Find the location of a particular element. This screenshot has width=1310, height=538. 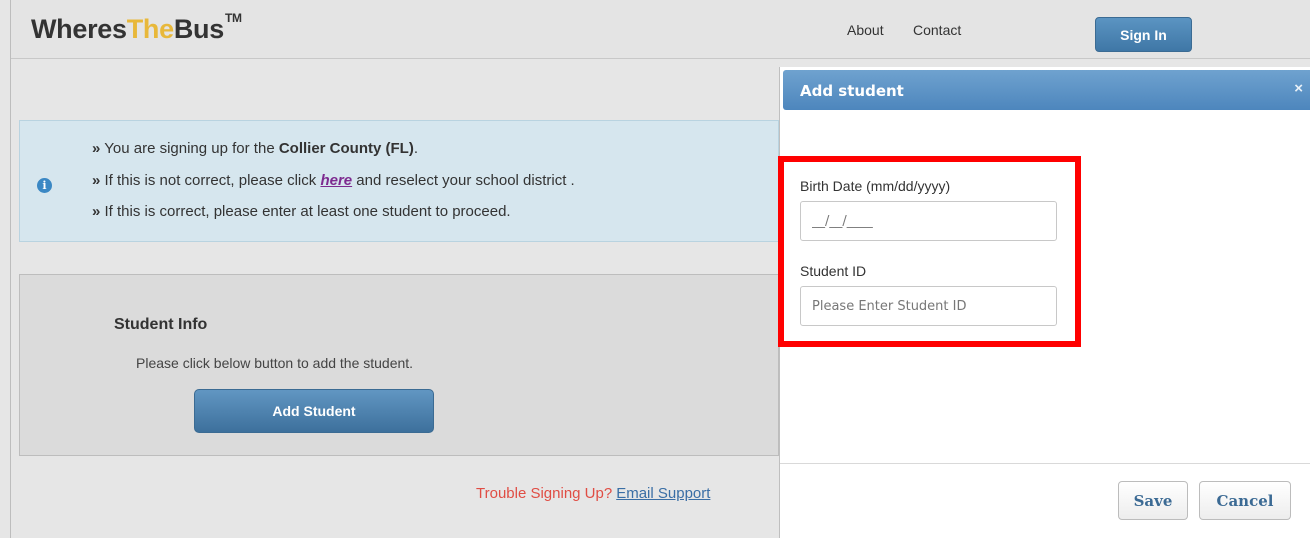

logo-text-wheres: Wheres is located at coordinates (79, 29).